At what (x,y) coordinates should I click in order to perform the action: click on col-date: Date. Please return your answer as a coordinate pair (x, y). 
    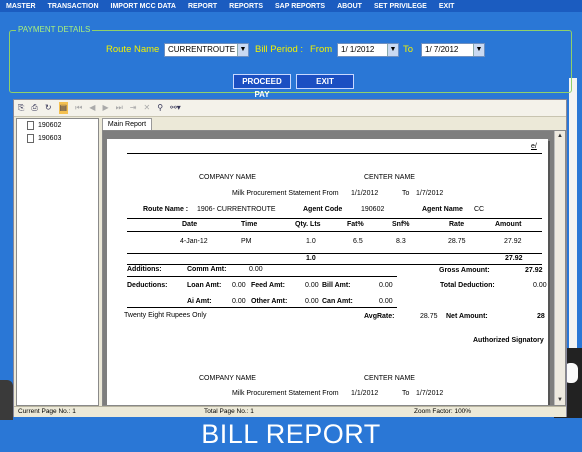
    Looking at the image, I should click on (190, 224).